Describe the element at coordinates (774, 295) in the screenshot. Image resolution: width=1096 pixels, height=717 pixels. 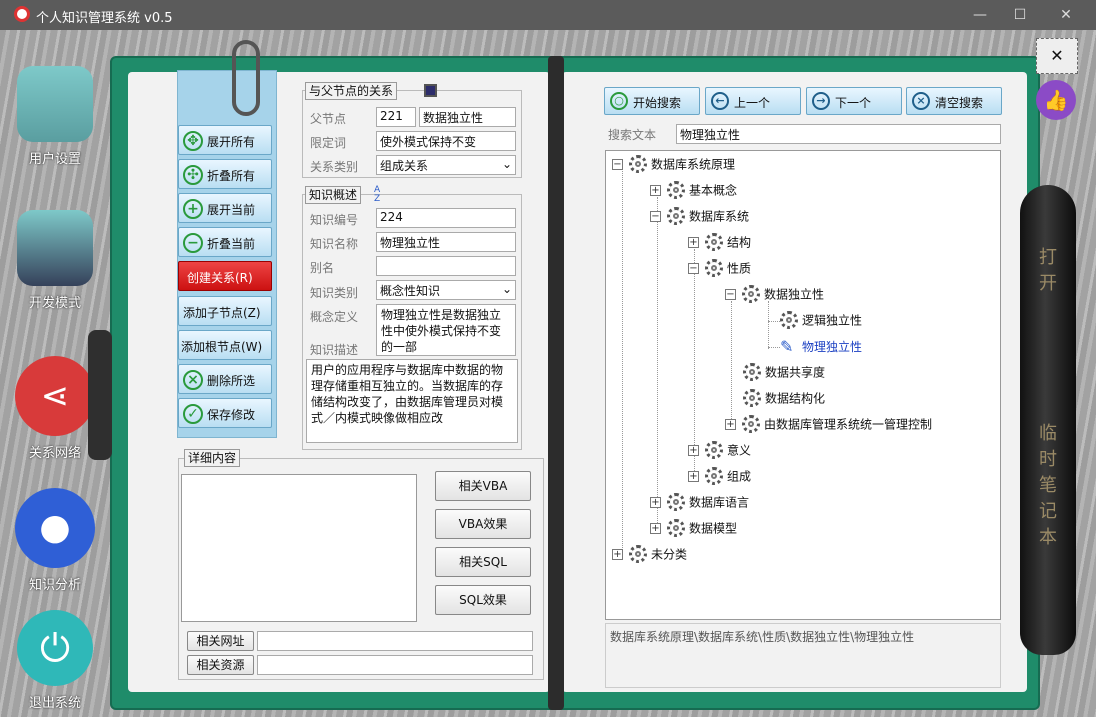
I see `tree-node: − 数据独立性` at that location.